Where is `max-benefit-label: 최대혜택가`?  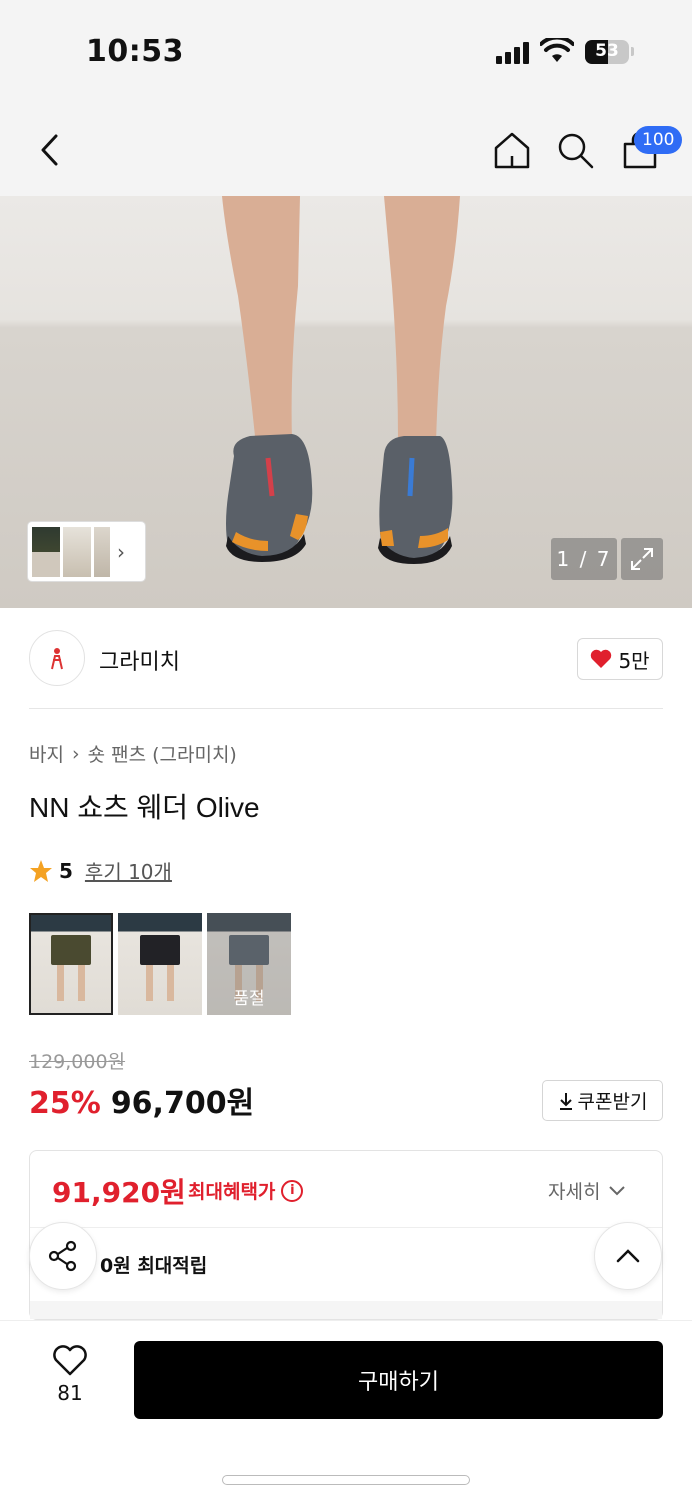 max-benefit-label: 최대혜택가 is located at coordinates (232, 1192).